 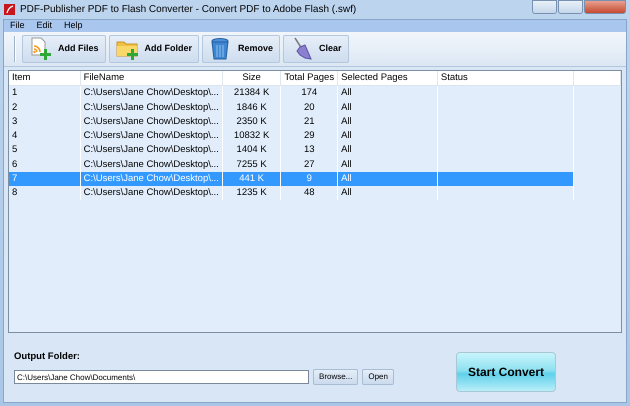 What do you see at coordinates (44, 150) in the screenshot?
I see `table-cell: 5` at bounding box center [44, 150].